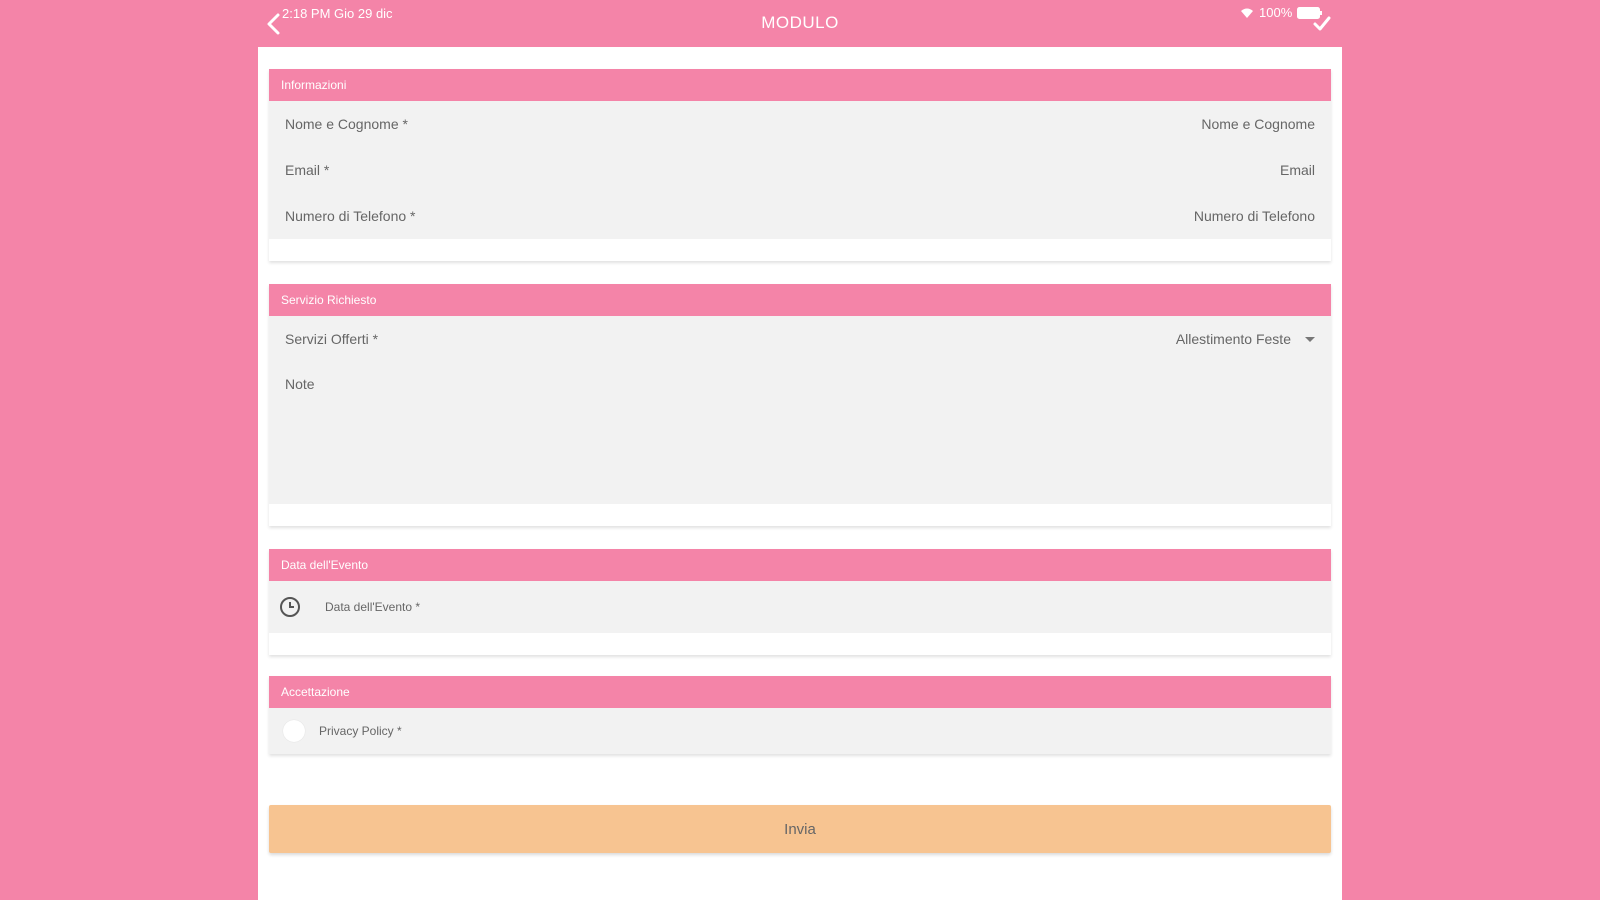 This screenshot has height=900, width=1600. Describe the element at coordinates (800, 216) in the screenshot. I see `phone-field-row: Numero di Telefono *` at that location.